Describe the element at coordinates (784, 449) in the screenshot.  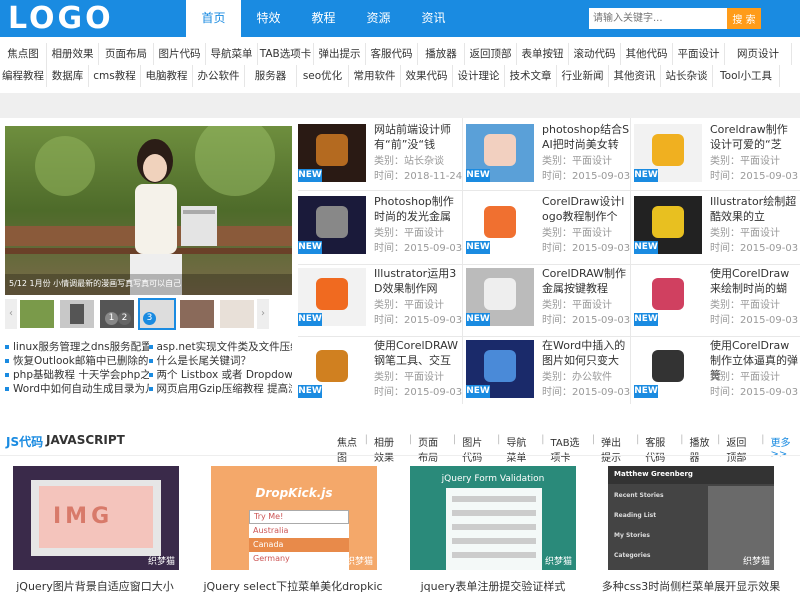
I see `more-link: 更多>>` at that location.